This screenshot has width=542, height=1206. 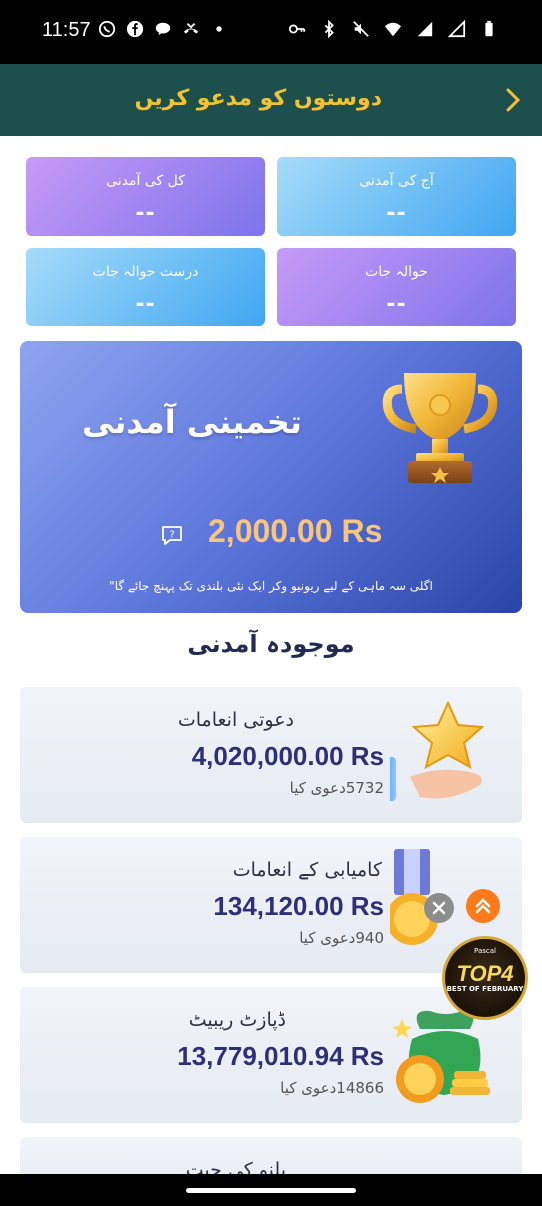 What do you see at coordinates (440, 423) in the screenshot?
I see `trophy-icon` at bounding box center [440, 423].